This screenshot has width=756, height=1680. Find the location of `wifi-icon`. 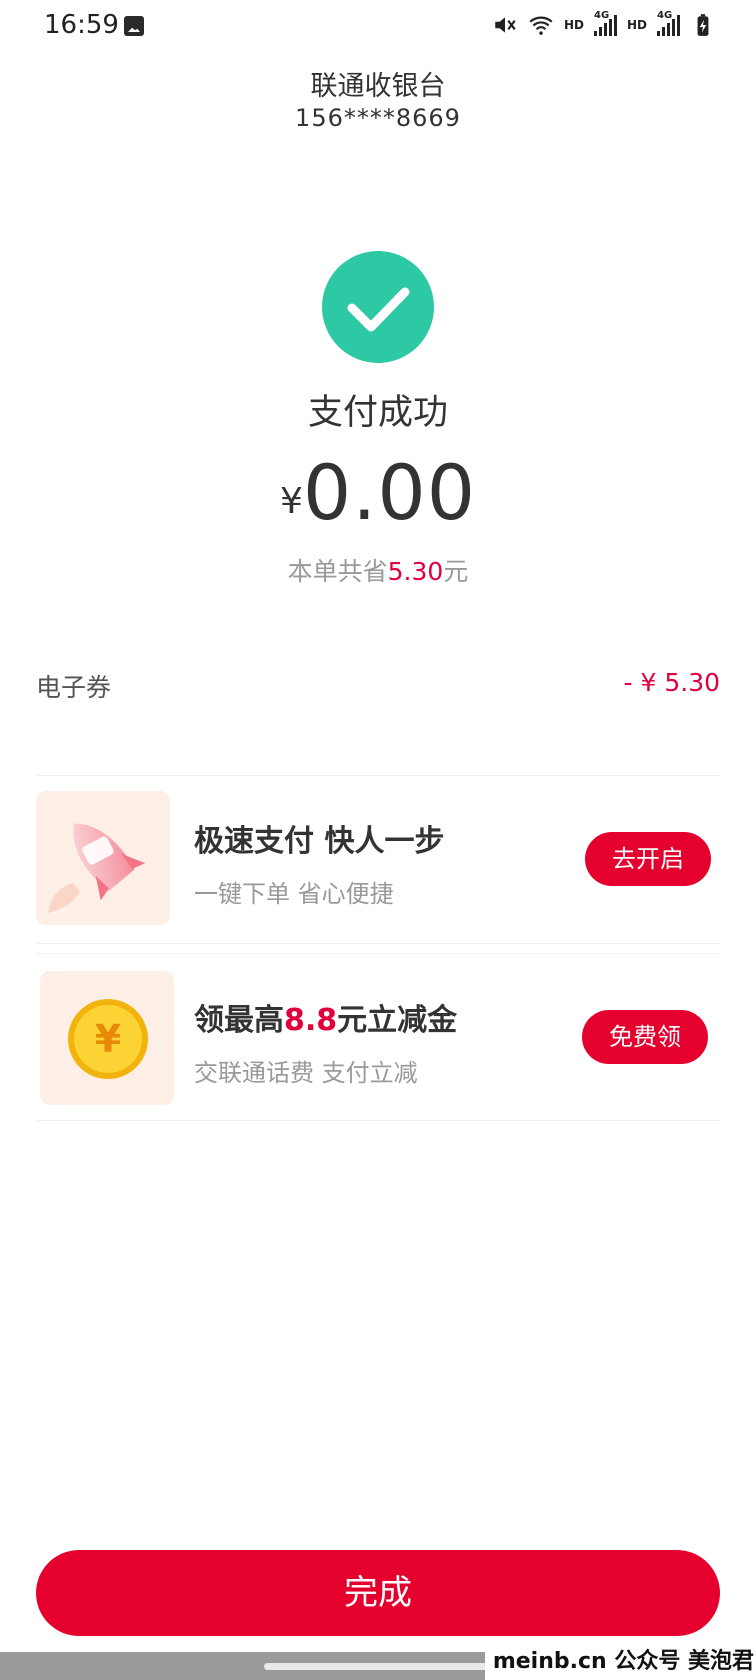

wifi-icon is located at coordinates (541, 25).